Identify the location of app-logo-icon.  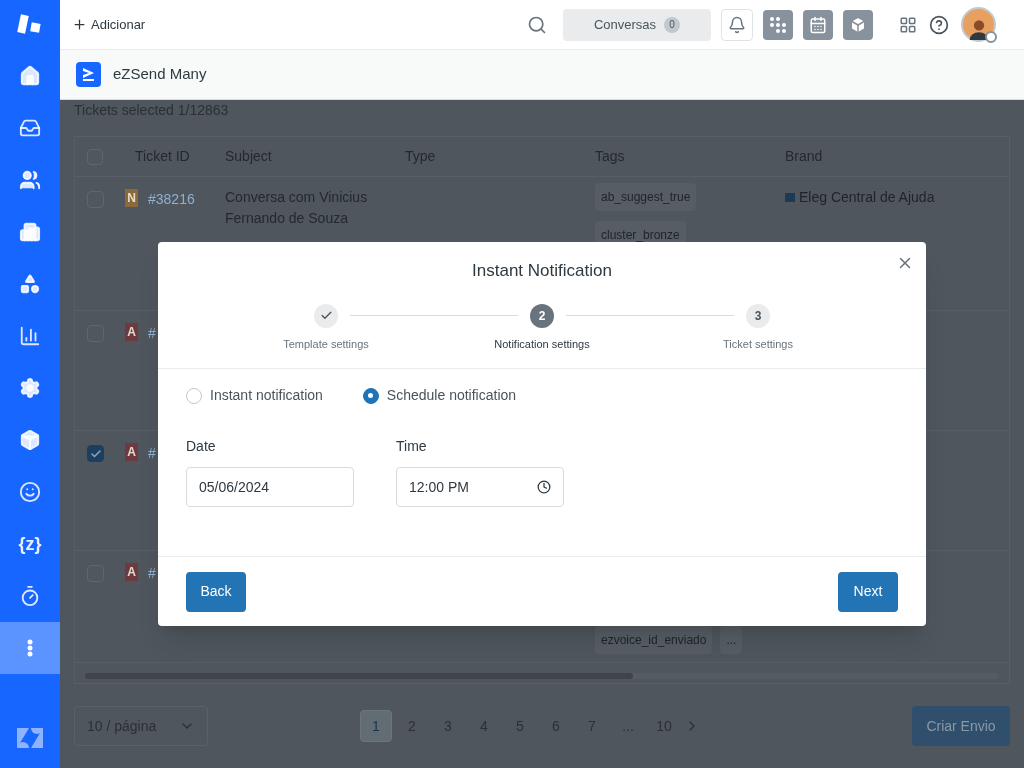
(88, 74).